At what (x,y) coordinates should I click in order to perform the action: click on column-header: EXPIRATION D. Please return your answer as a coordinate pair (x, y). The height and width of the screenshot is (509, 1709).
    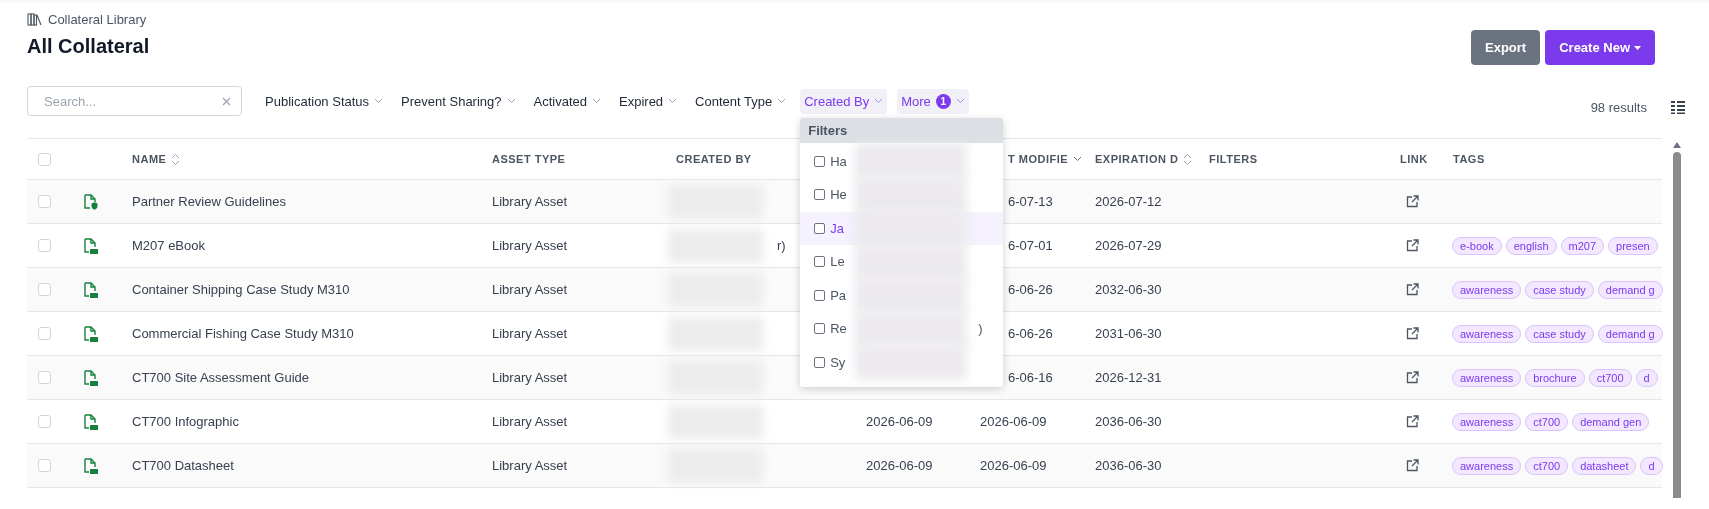
    Looking at the image, I should click on (1137, 159).